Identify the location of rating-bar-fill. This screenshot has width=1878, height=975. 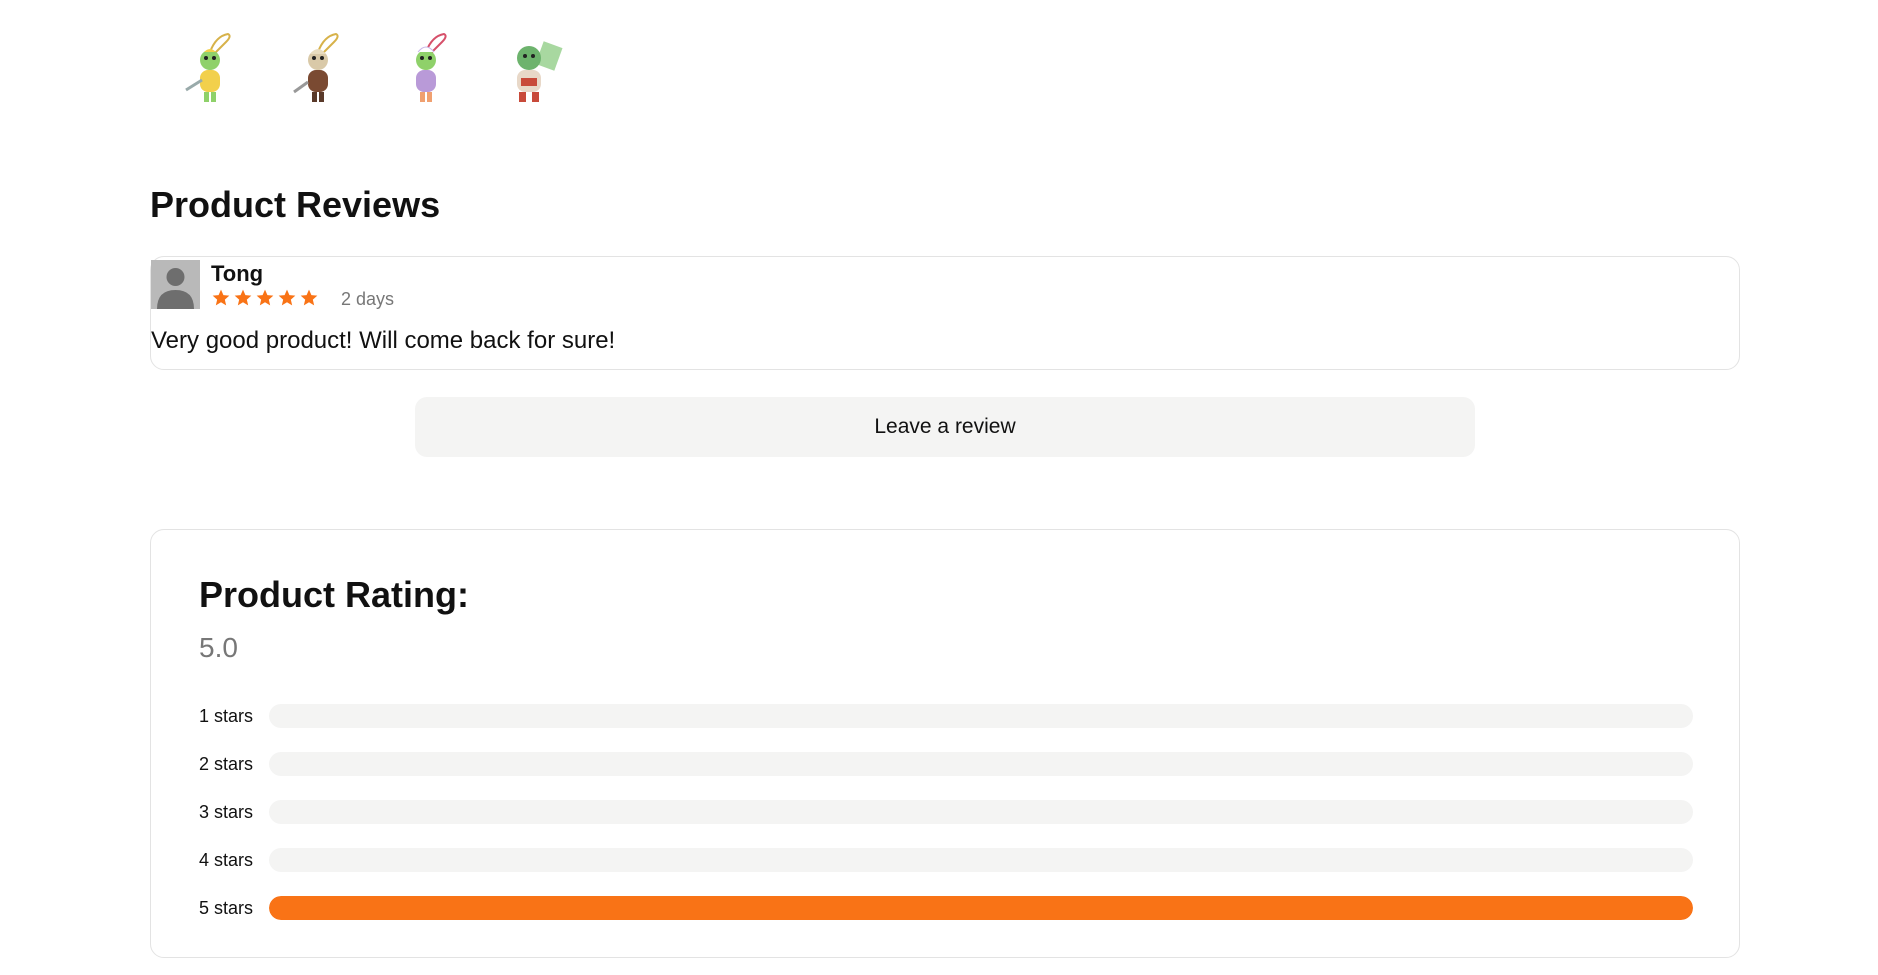
(981, 908).